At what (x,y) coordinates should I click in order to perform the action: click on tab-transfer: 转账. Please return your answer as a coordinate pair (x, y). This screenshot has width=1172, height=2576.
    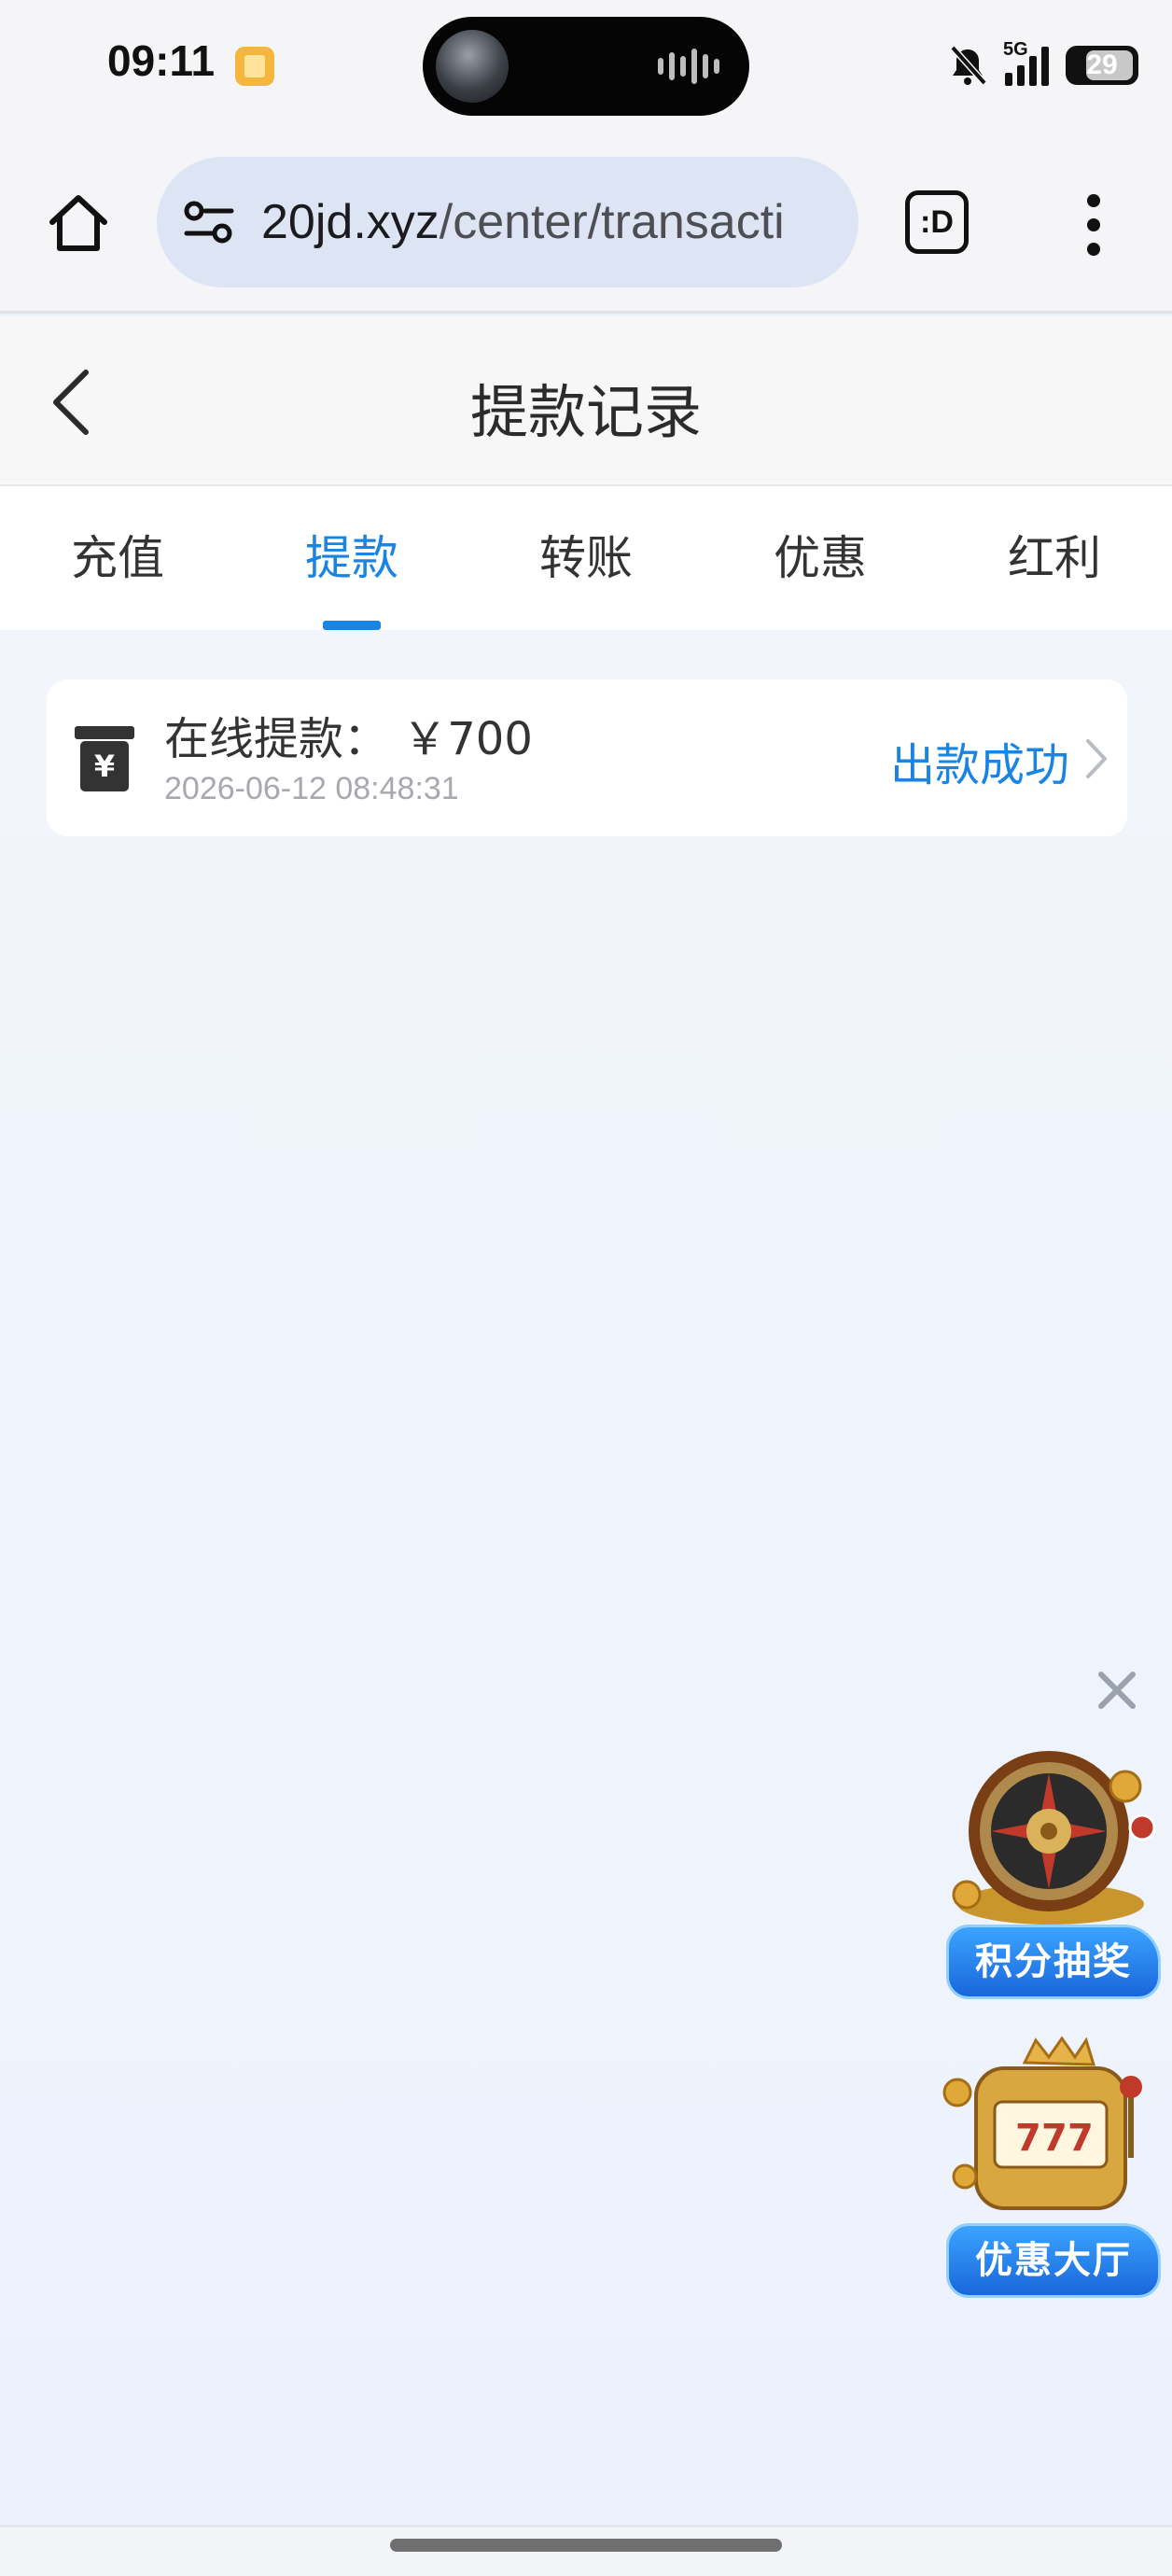
    Looking at the image, I should click on (586, 558).